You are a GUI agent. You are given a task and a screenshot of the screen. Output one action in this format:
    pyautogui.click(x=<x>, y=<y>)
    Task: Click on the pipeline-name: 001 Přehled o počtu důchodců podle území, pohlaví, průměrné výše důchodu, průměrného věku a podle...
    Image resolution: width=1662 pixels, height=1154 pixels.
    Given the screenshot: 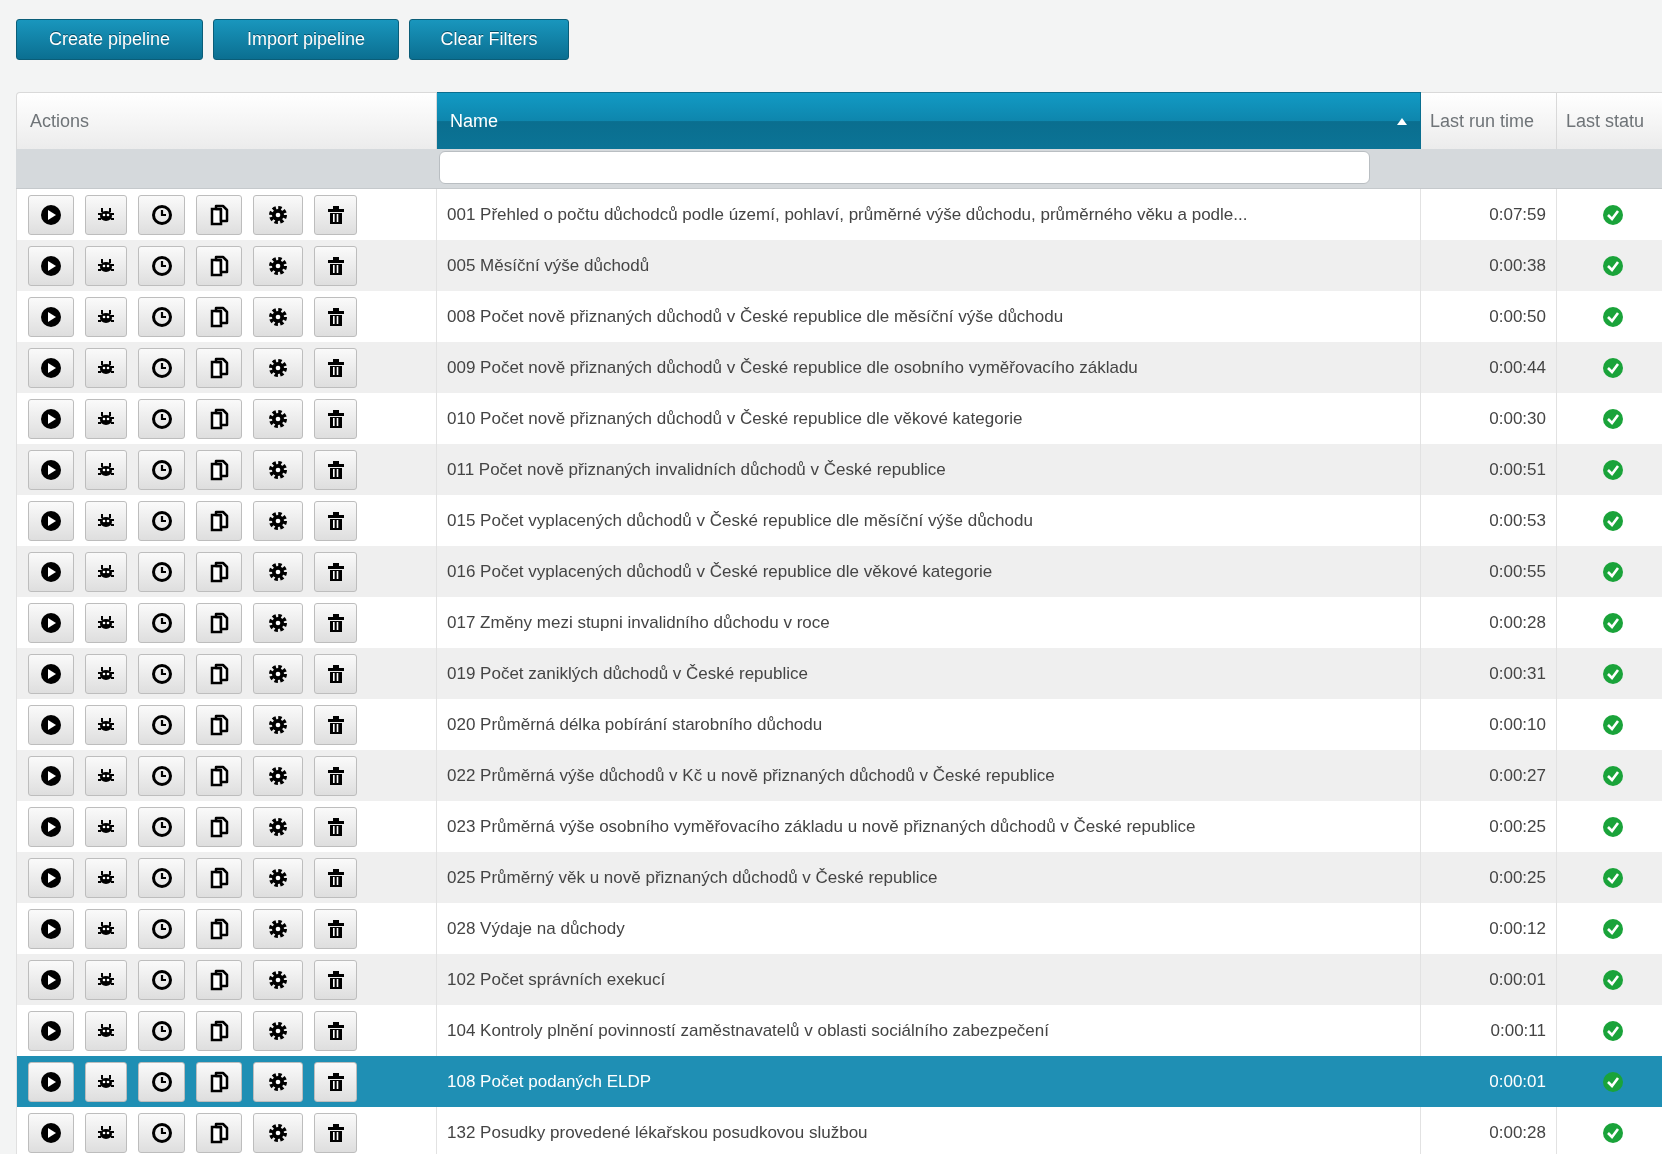 What is the action you would take?
    pyautogui.click(x=929, y=214)
    